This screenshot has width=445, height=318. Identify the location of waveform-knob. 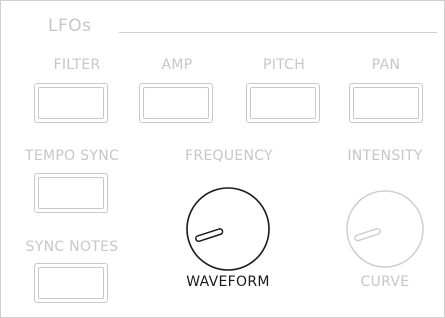
(228, 229).